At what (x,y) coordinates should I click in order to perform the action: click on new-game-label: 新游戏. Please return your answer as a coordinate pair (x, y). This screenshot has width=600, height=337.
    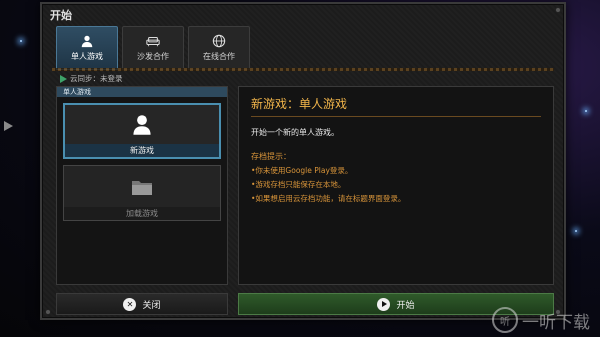
    Looking at the image, I should click on (142, 150).